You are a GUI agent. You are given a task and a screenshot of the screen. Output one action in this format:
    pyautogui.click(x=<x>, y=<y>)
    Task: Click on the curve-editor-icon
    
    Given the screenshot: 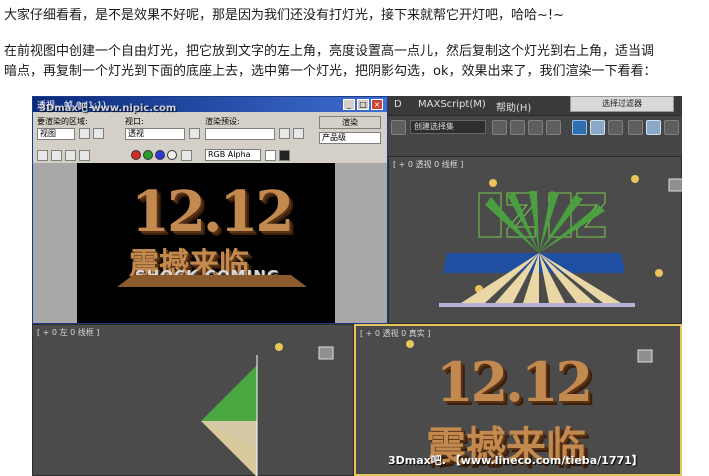 What is the action you would take?
    pyautogui.click(x=553, y=127)
    